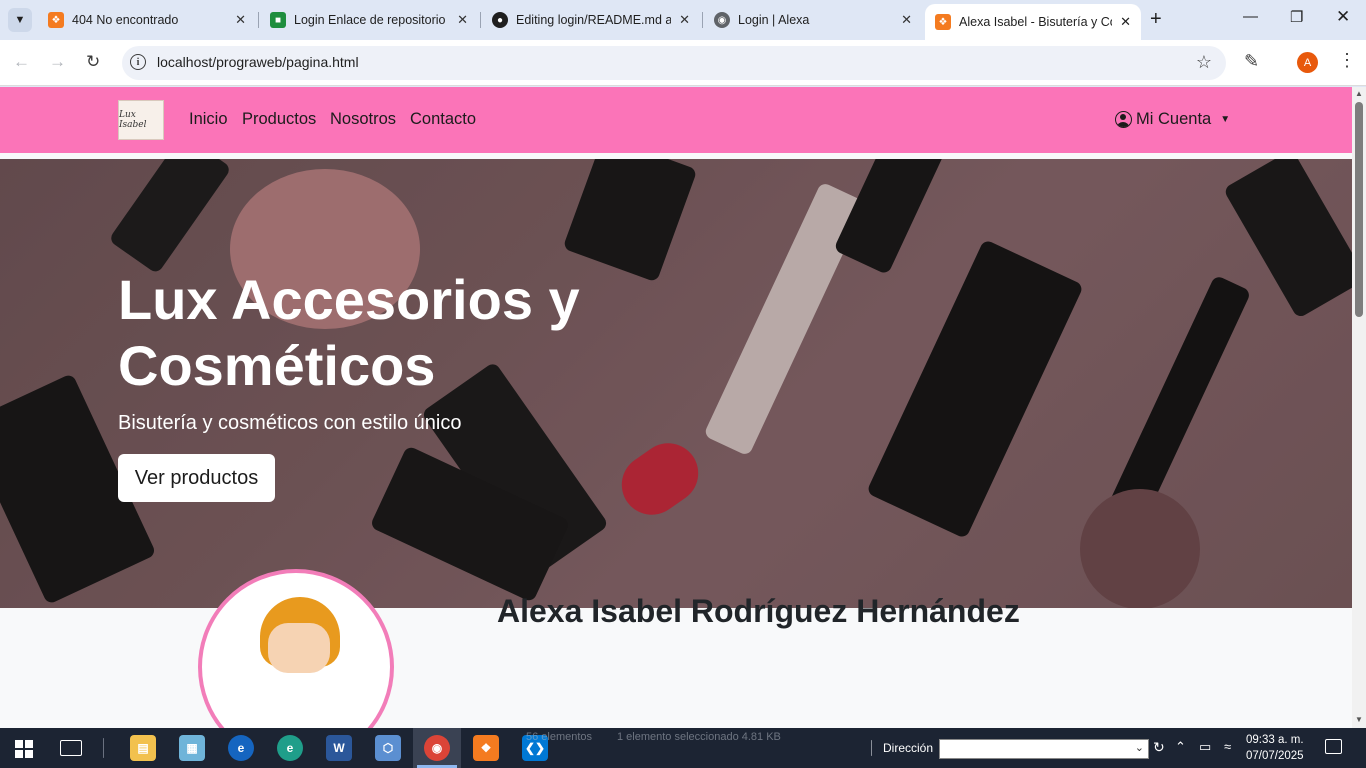  I want to click on account-label: Mi Cuenta, so click(1174, 119).